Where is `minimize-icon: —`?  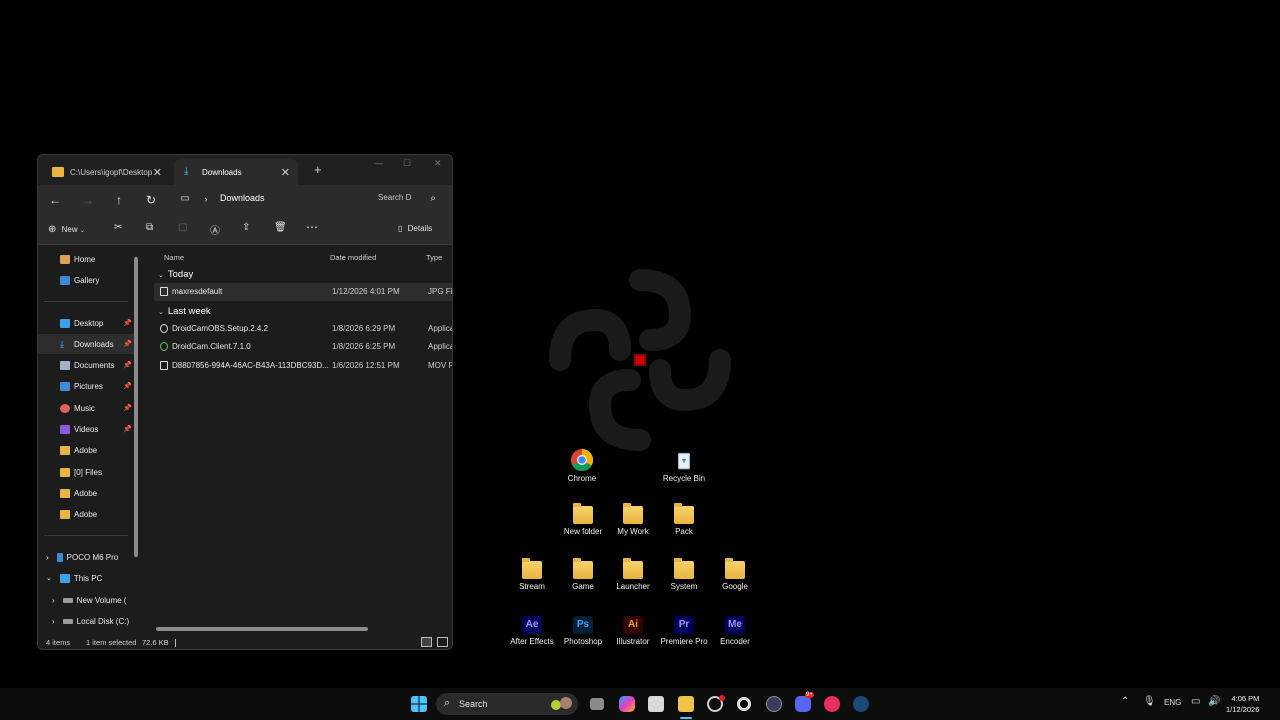
minimize-icon: — is located at coordinates (378, 163).